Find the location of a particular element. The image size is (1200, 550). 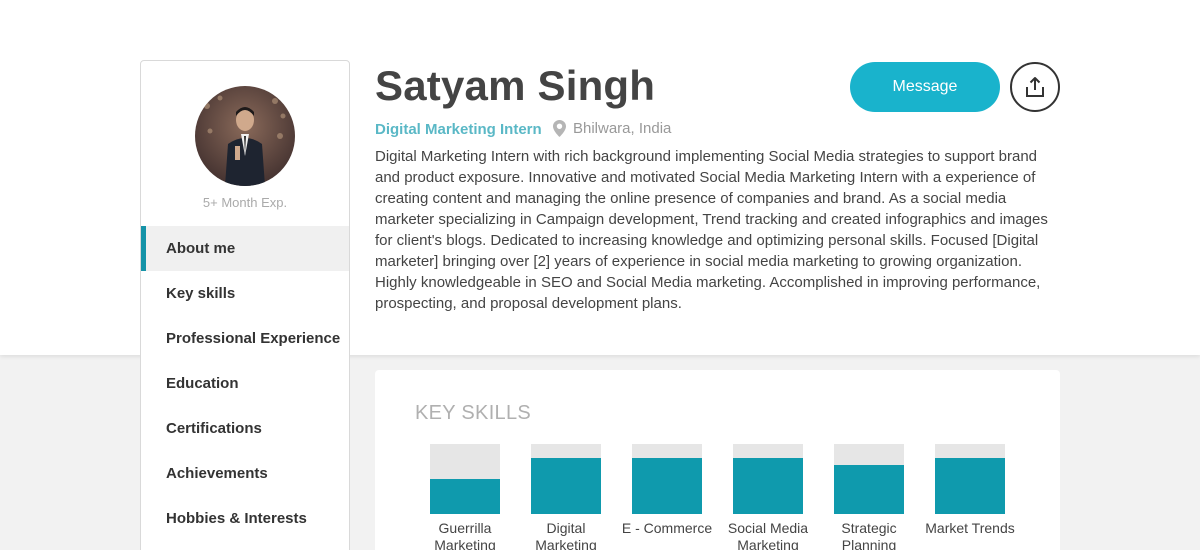

avatar is located at coordinates (245, 136).